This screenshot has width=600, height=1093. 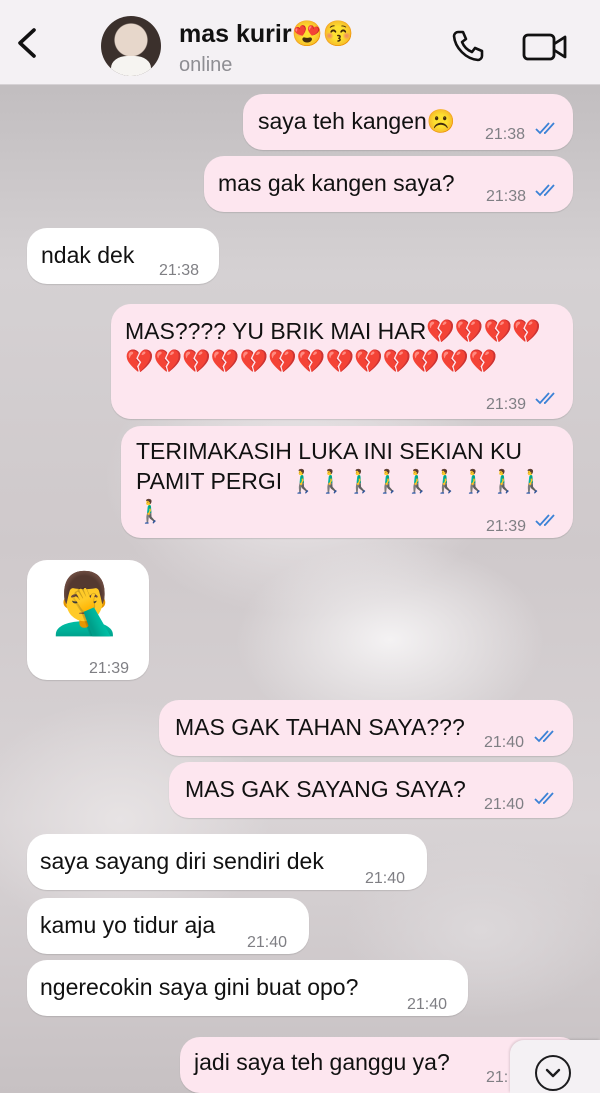 I want to click on message-text: mas gak kangen saya?, so click(x=336, y=183).